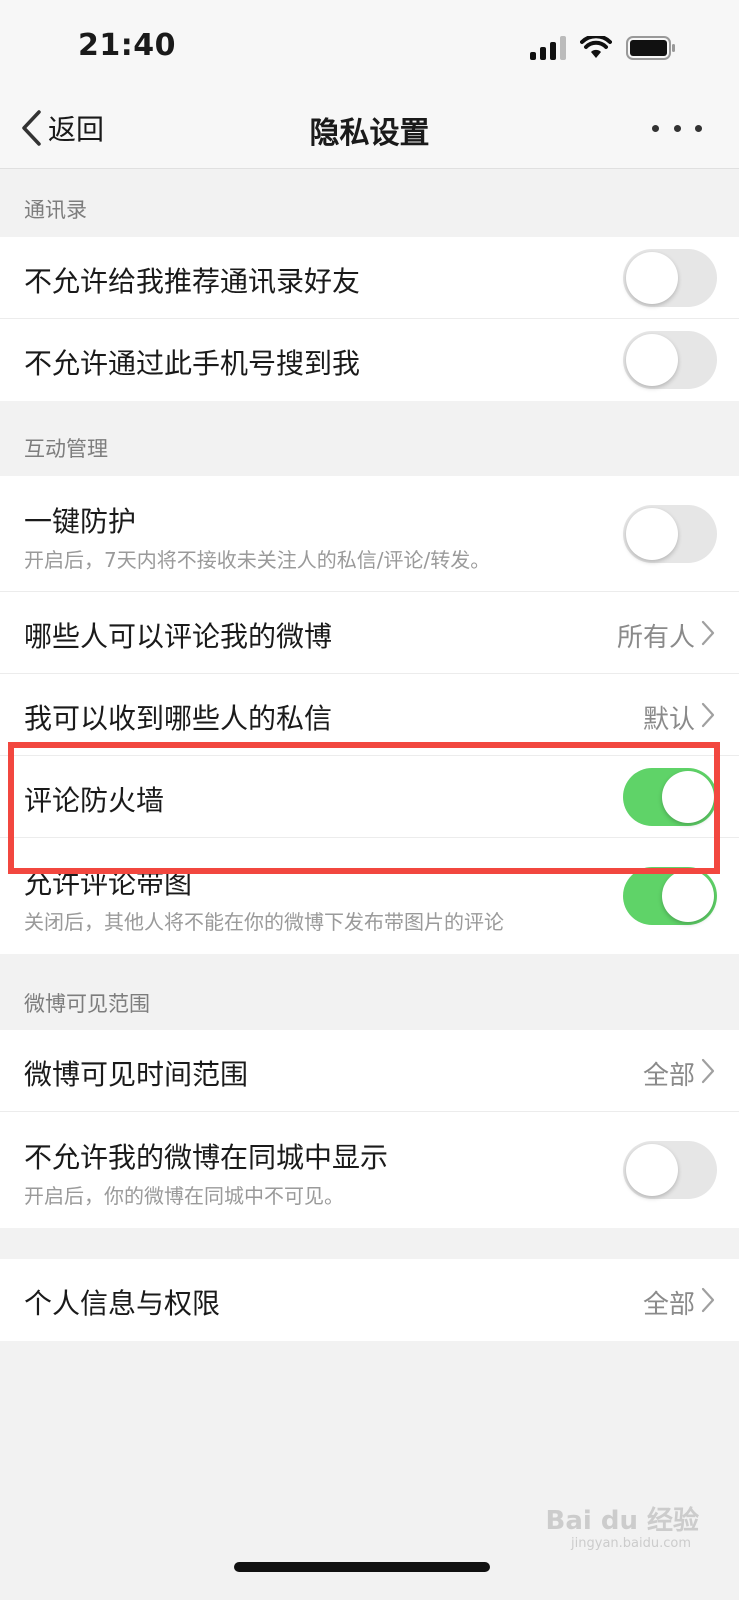 The width and height of the screenshot is (739, 1600). What do you see at coordinates (192, 363) in the screenshot?
I see `setting-title: 不允许通过此手机号搜到我` at bounding box center [192, 363].